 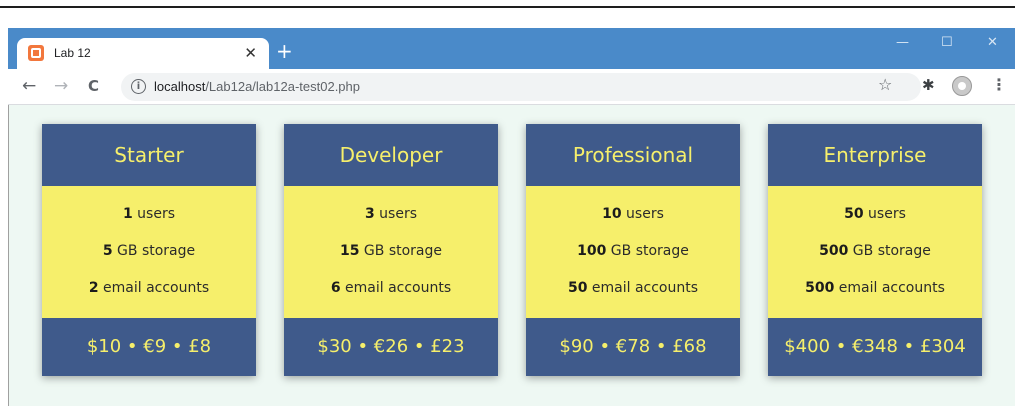 I want to click on plan-features: 1 users 5 GB storage 2 email accounts, so click(x=149, y=252).